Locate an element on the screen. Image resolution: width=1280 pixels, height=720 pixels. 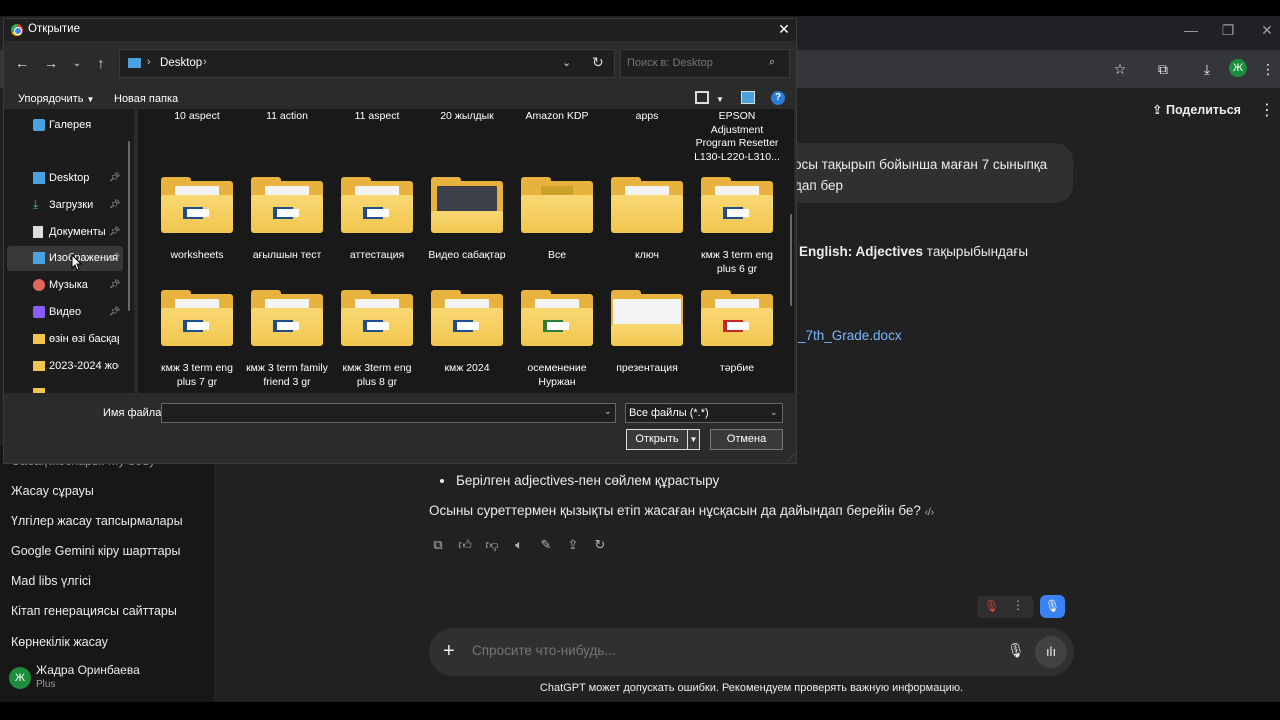
nav-item-folder: 2023-2024 жосп is located at coordinates (62, 366).